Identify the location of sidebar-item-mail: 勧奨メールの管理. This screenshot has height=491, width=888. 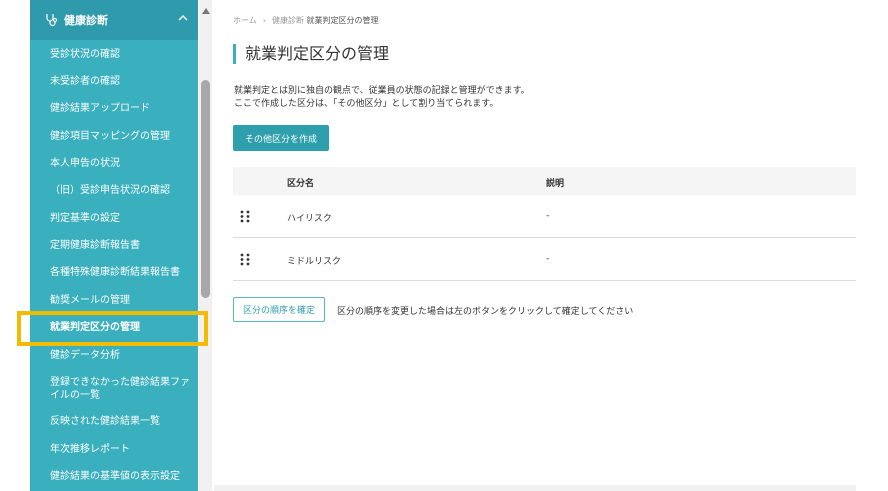
(114, 300).